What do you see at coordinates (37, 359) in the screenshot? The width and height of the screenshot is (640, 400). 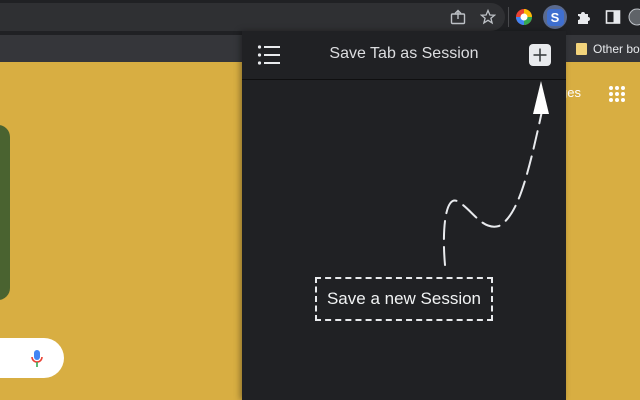 I see `mic-icon` at bounding box center [37, 359].